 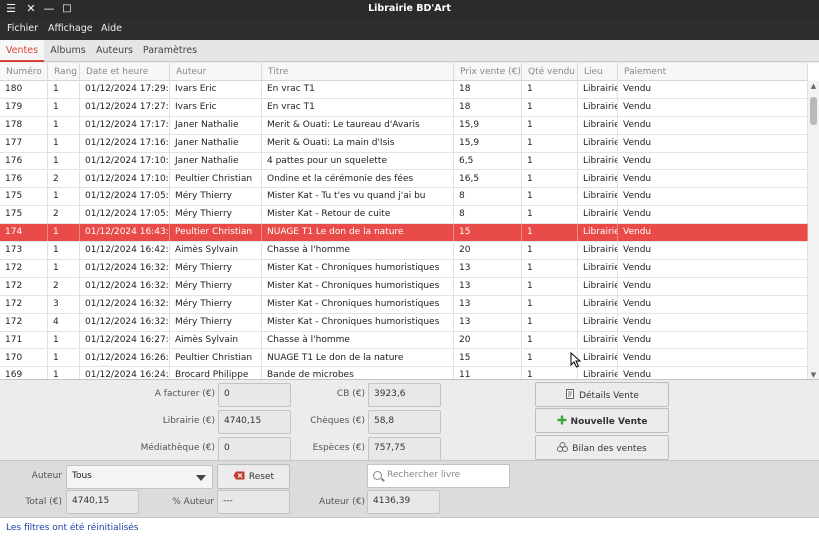 What do you see at coordinates (114, 51) in the screenshot?
I see `tab-auteurs: Auteurs` at bounding box center [114, 51].